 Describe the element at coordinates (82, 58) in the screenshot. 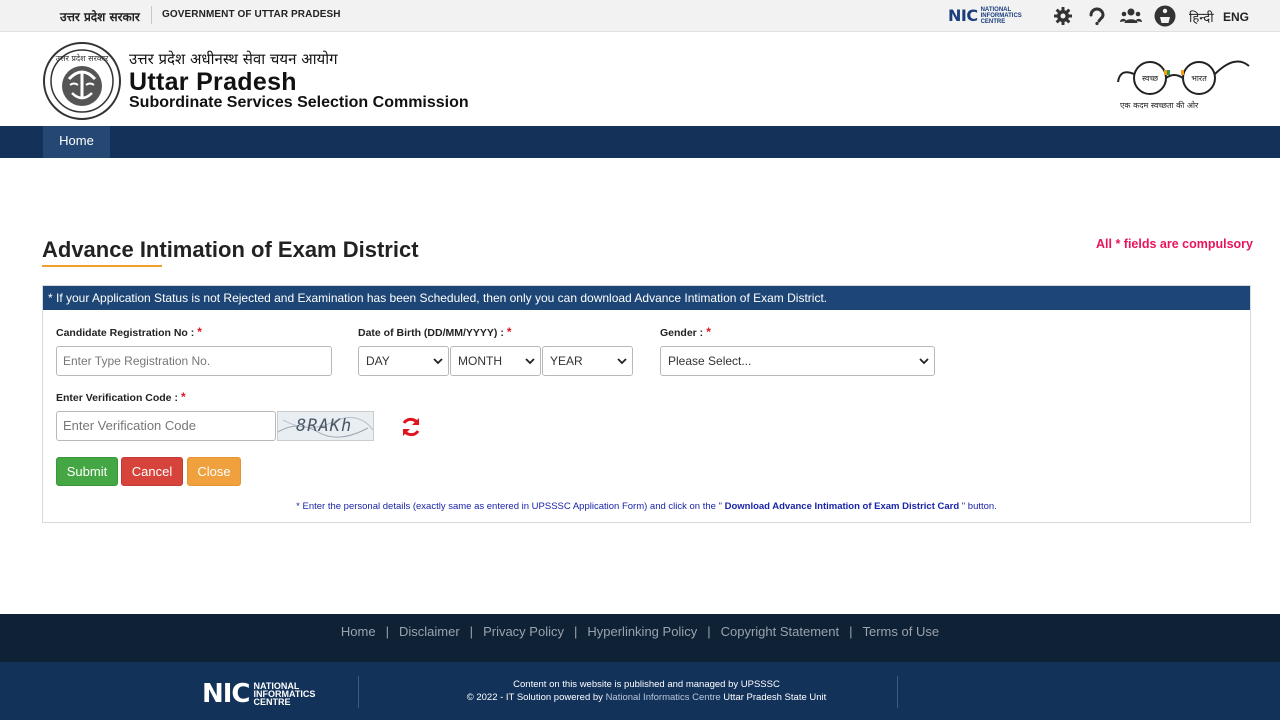

I see `emblem-text: उत्तर प्रदेश सरकार` at that location.